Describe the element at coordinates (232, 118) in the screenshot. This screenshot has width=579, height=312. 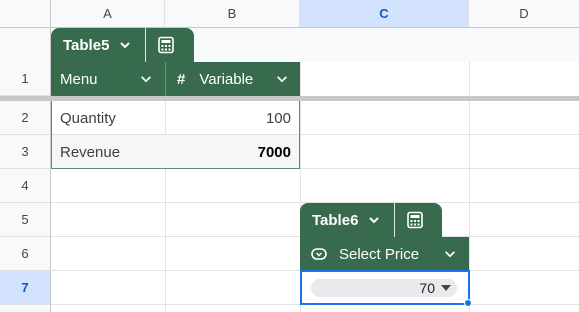
I see `table5-cell-variable: 100` at that location.